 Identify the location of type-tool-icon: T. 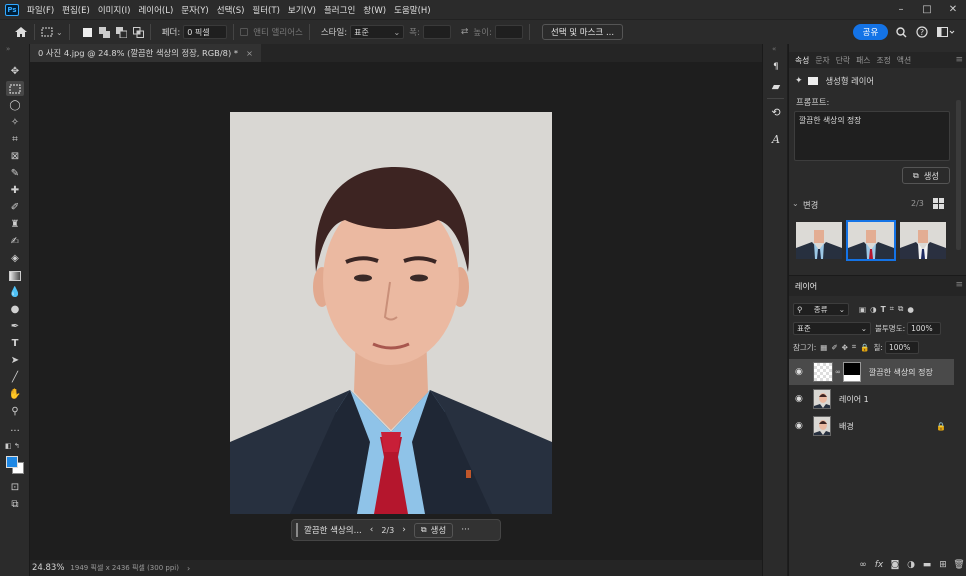
(15, 343).